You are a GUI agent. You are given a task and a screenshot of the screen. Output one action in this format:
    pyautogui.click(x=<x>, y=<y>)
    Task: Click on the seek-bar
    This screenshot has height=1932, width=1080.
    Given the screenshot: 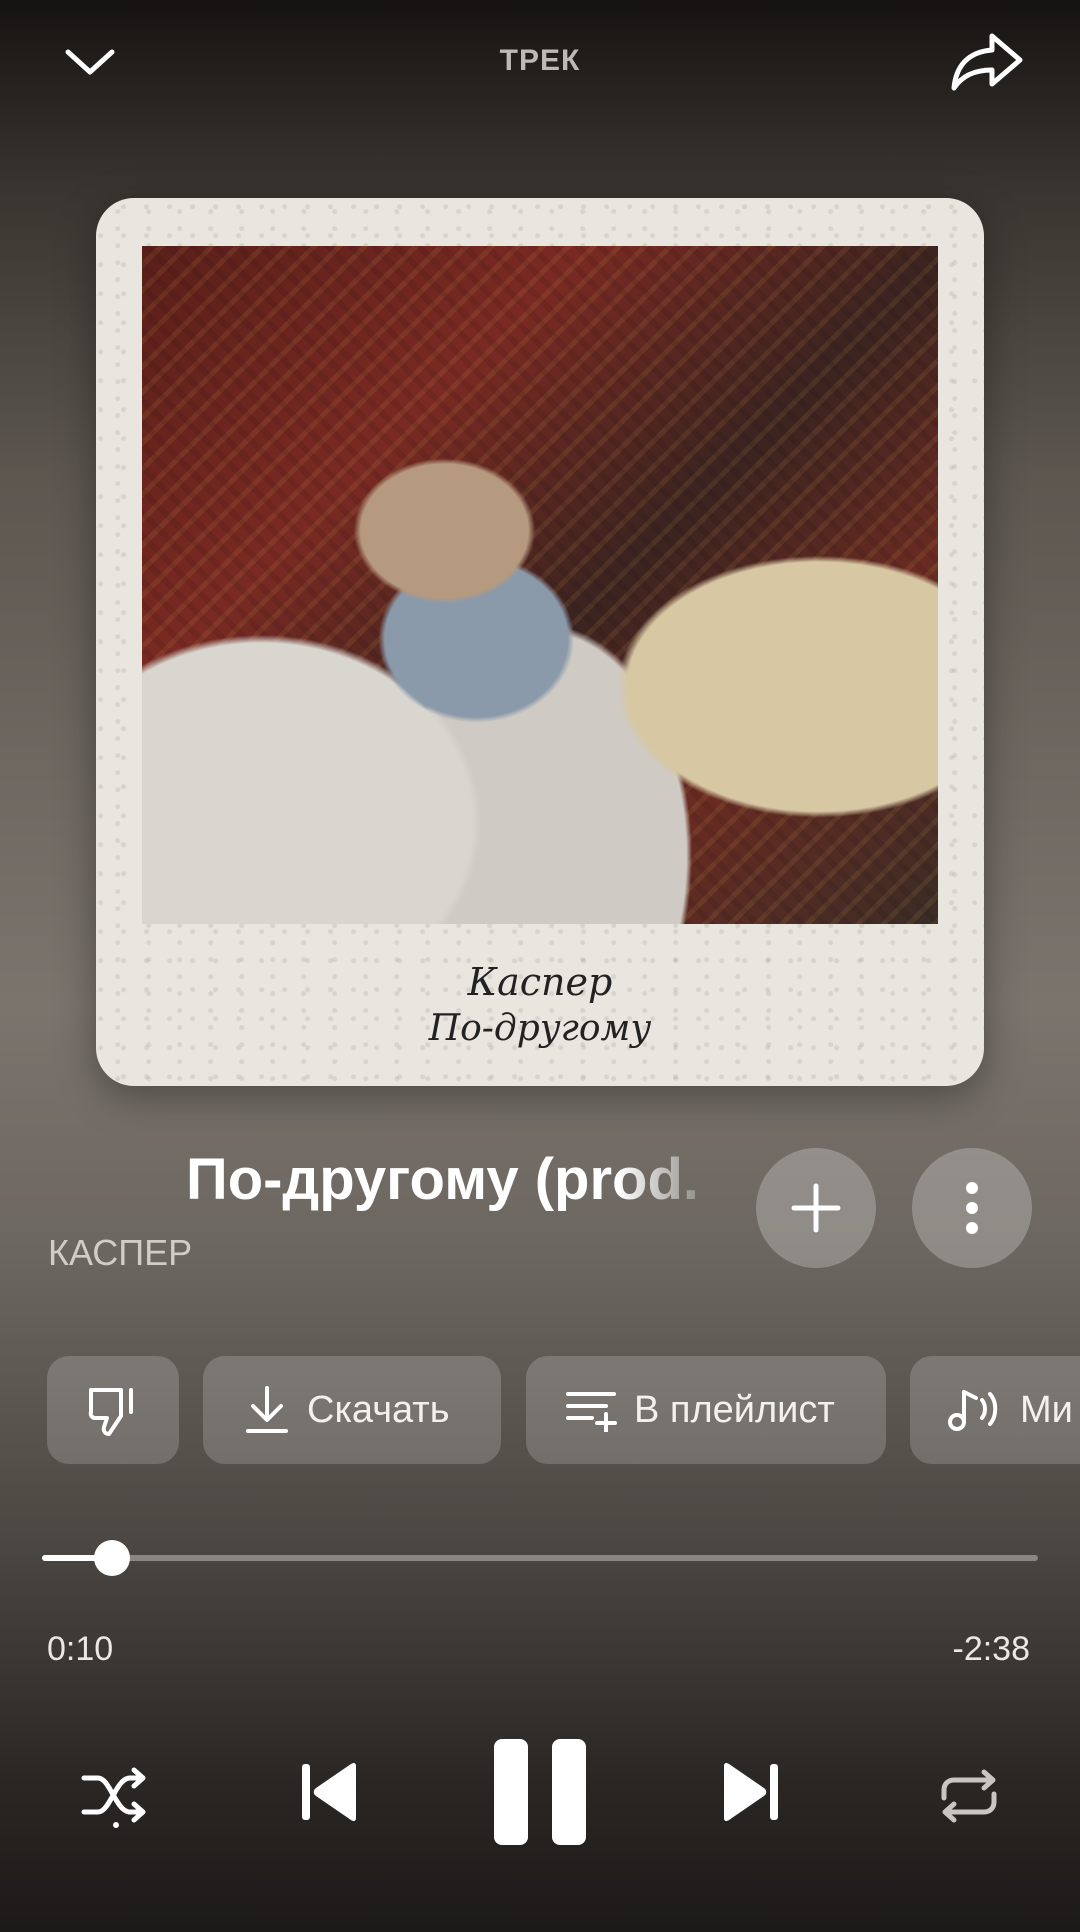 What is the action you would take?
    pyautogui.click(x=540, y=1558)
    